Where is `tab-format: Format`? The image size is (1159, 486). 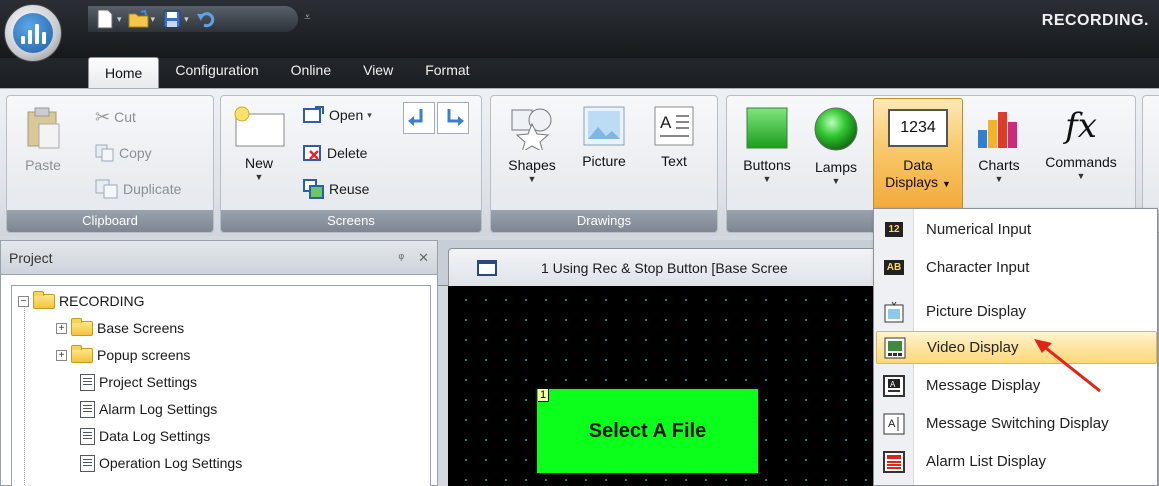
tab-format: Format is located at coordinates (447, 71).